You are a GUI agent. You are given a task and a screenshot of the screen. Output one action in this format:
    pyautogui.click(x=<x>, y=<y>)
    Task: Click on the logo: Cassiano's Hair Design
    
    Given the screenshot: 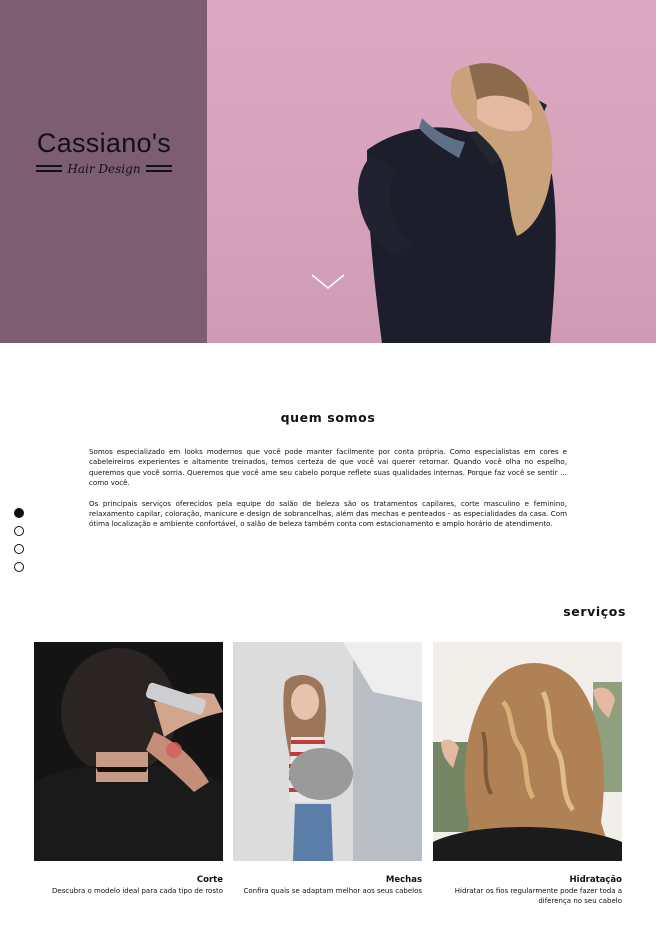 What is the action you would take?
    pyautogui.click(x=104, y=154)
    